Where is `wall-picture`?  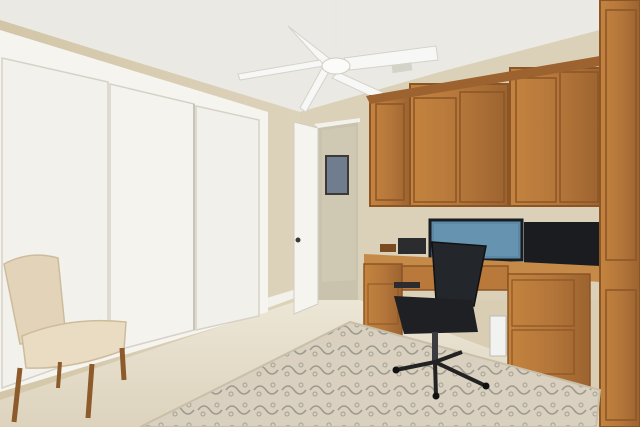 wall-picture is located at coordinates (337, 175).